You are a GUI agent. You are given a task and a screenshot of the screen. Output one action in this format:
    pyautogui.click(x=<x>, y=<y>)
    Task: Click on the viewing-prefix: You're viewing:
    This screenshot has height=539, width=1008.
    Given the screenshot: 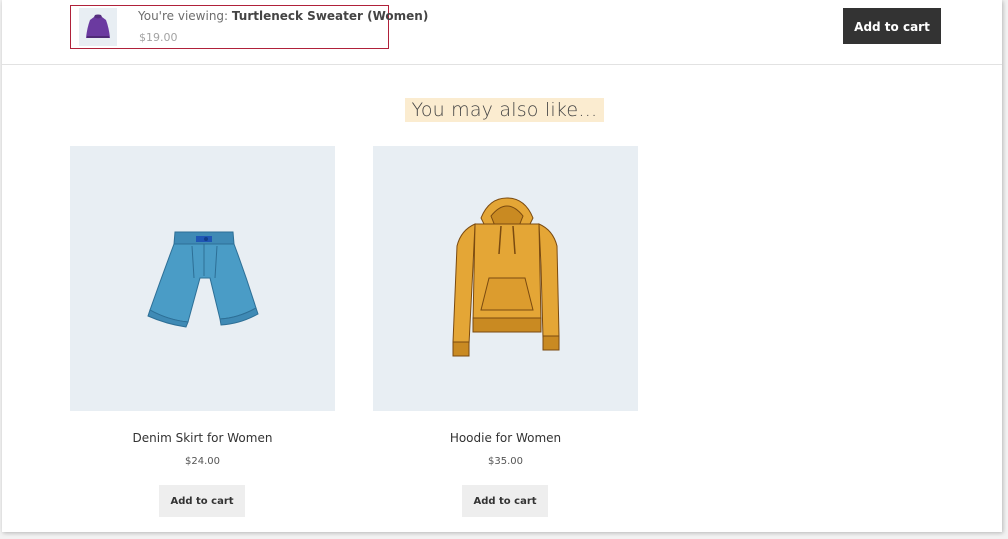 What is the action you would take?
    pyautogui.click(x=185, y=16)
    